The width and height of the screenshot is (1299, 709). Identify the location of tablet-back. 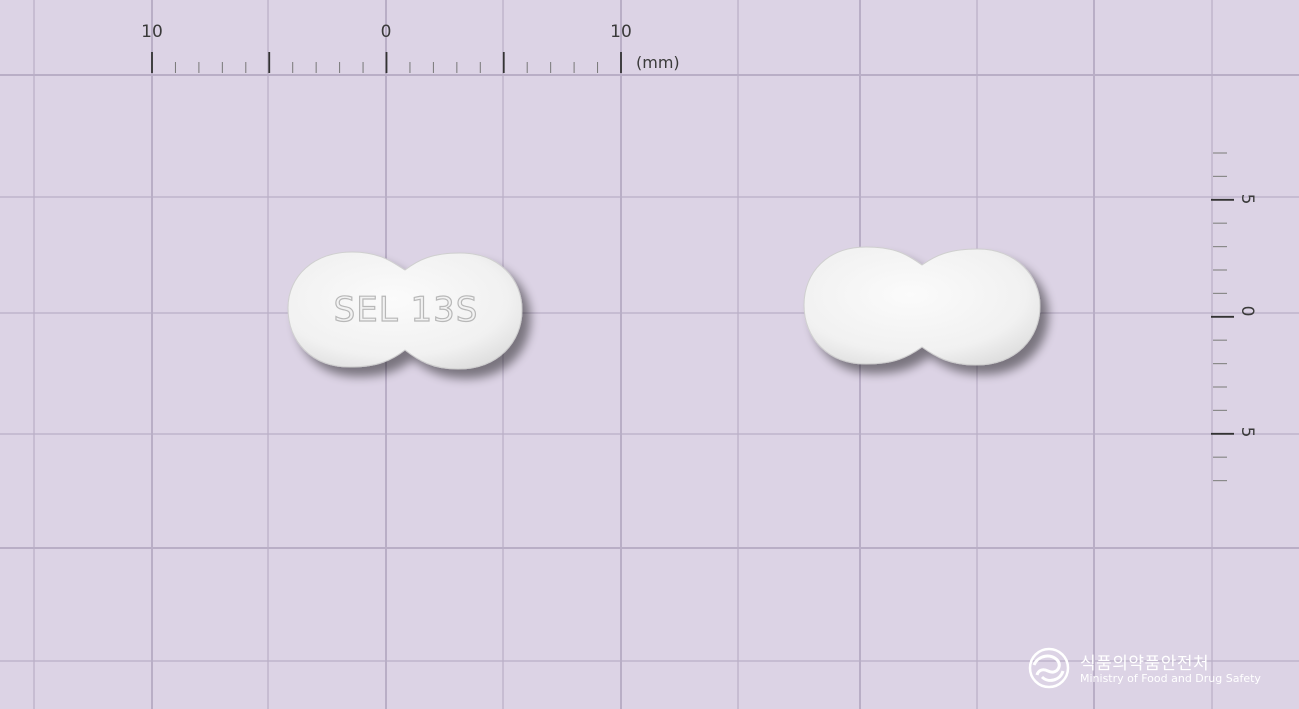
(922, 306).